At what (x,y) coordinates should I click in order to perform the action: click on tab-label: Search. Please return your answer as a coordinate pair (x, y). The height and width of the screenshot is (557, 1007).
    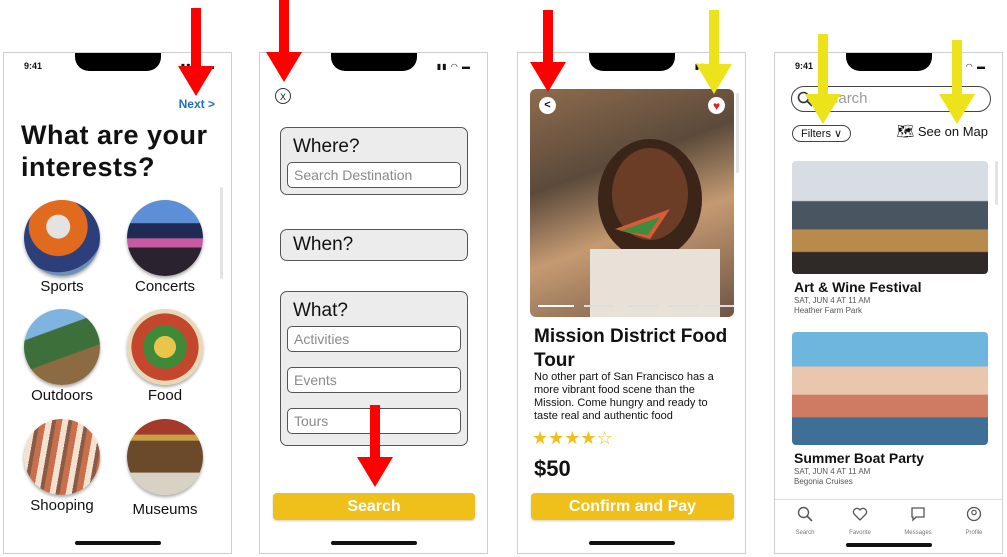
    Looking at the image, I should click on (805, 533).